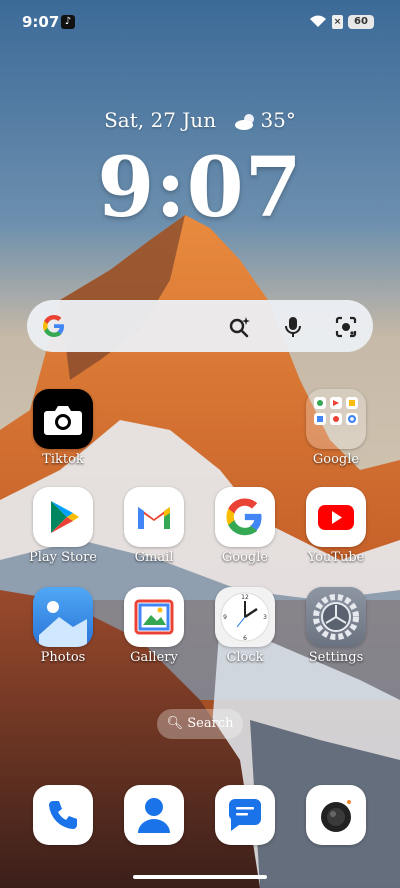  What do you see at coordinates (175, 723) in the screenshot?
I see `search-icon: 🔍︎` at bounding box center [175, 723].